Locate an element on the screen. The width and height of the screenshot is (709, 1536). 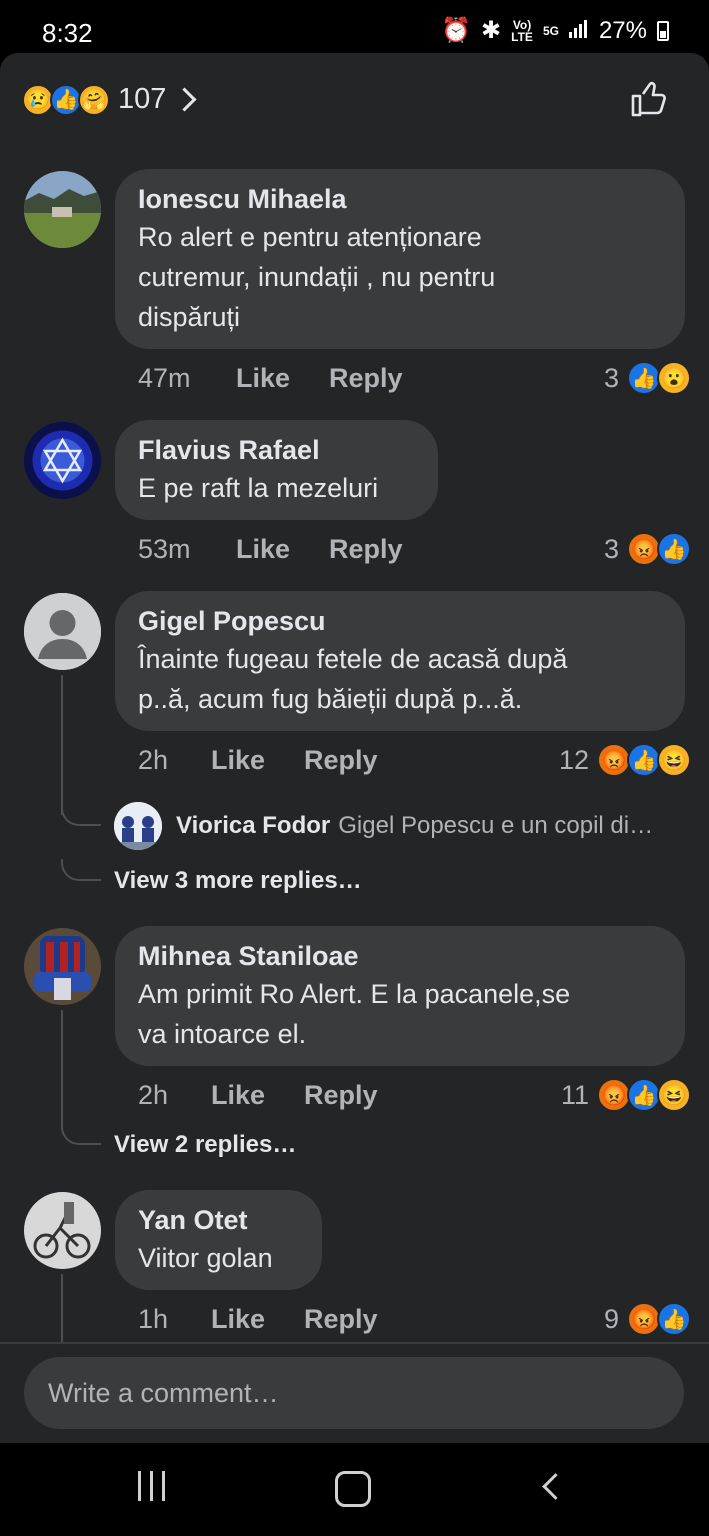
comment-author: Flavius Rafael is located at coordinates (276, 450).